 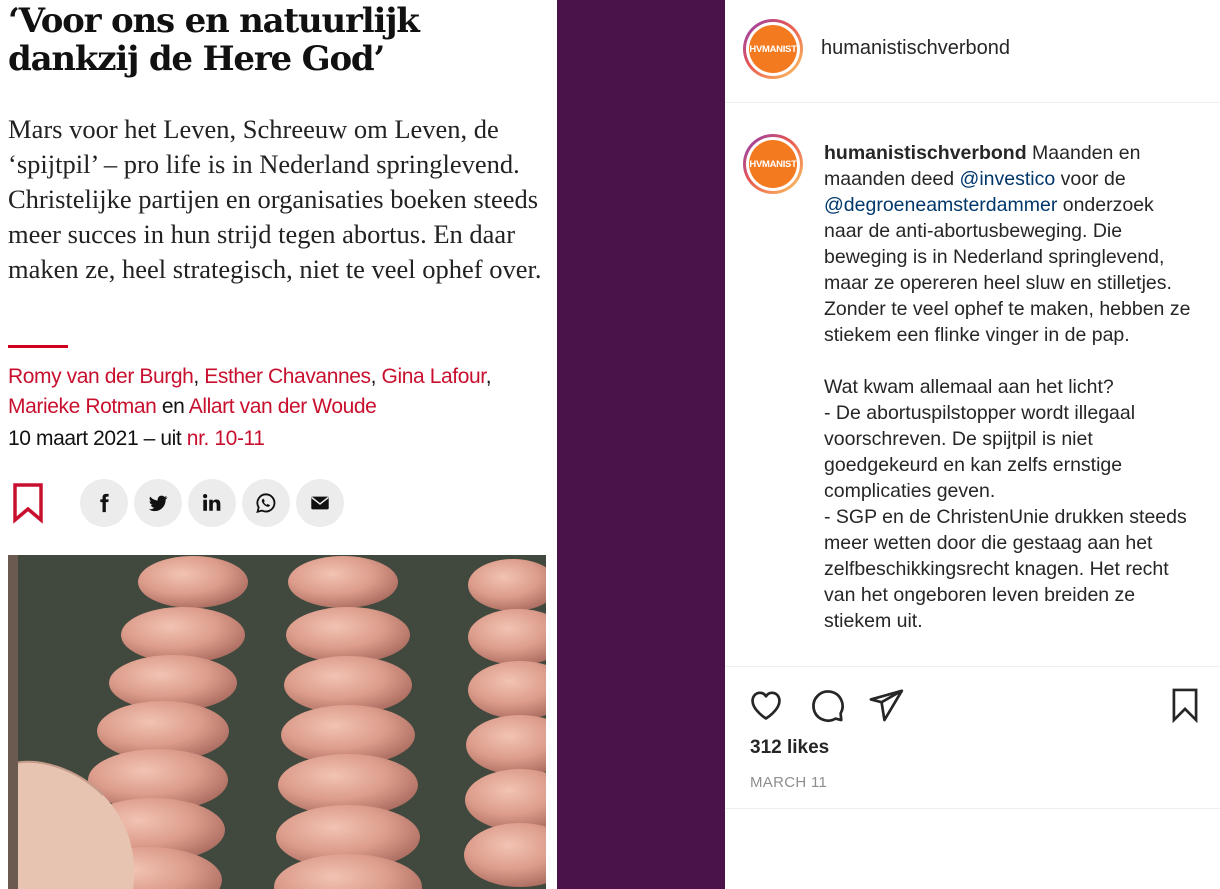 I want to click on author-link: Marieke Rotman, so click(x=82, y=406).